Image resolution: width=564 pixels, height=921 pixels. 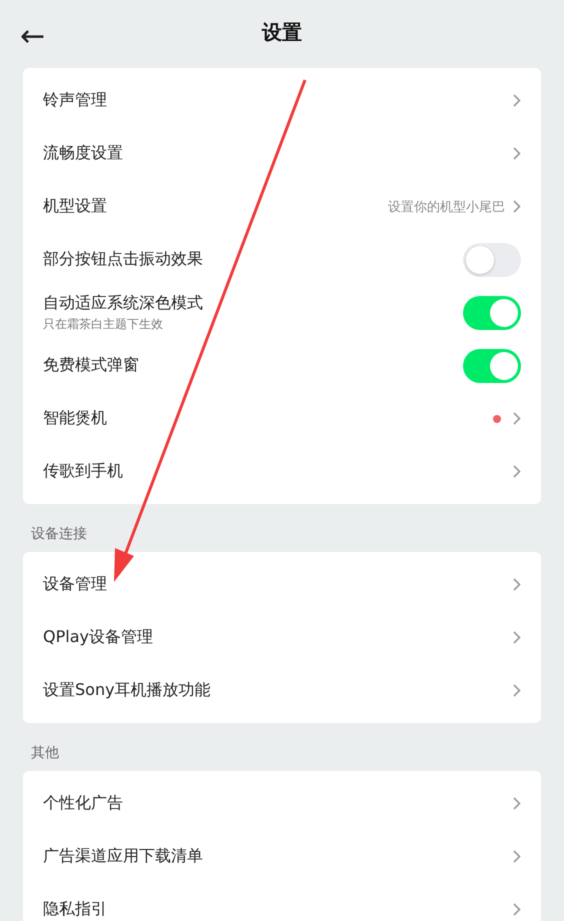 I want to click on setting-label: 广告渠道应用下载清单, so click(x=278, y=856).